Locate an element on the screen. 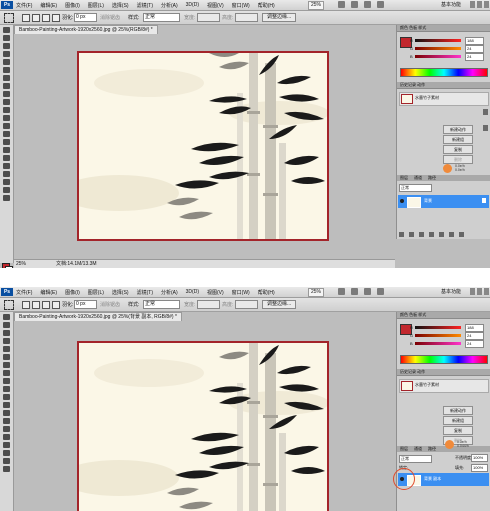  fill-input: 100% is located at coordinates (479, 468).